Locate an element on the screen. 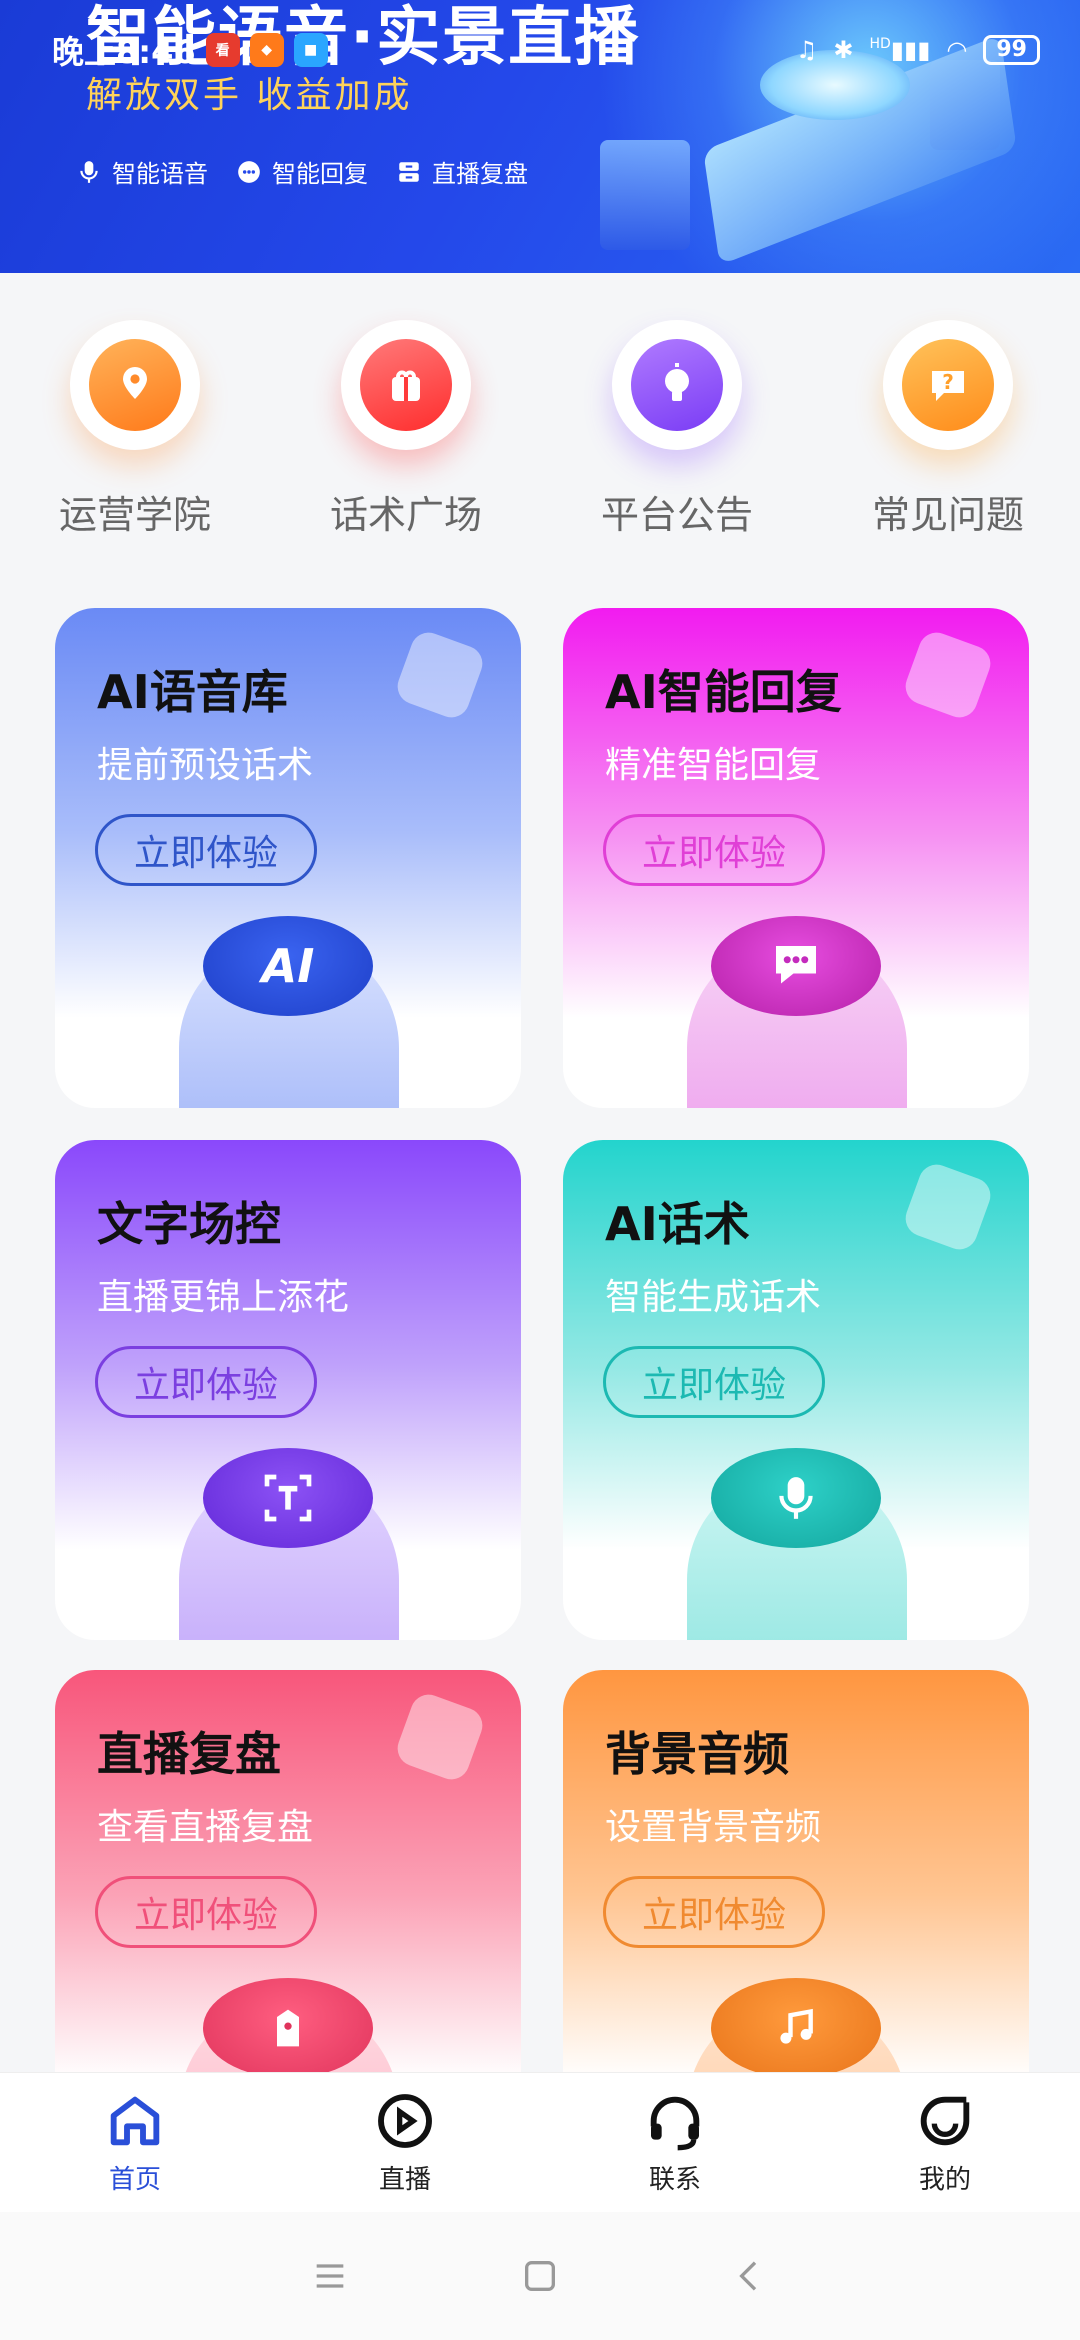 Image resolution: width=1080 pixels, height=2340 pixels. lightbulb-icon is located at coordinates (677, 382).